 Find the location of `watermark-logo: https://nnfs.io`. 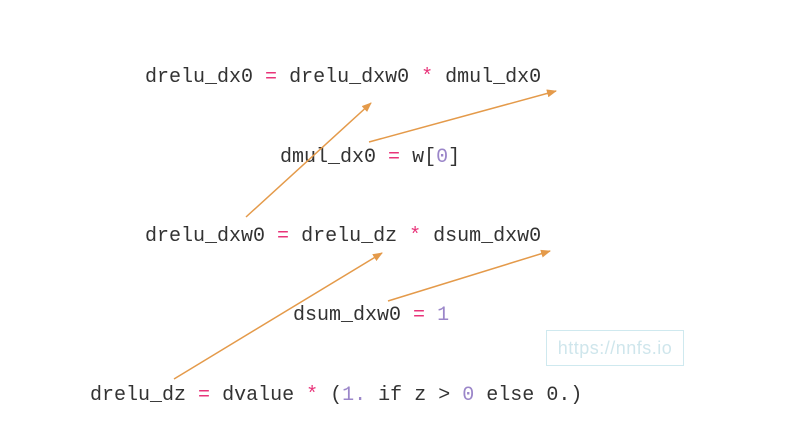

watermark-logo: https://nnfs.io is located at coordinates (615, 348).